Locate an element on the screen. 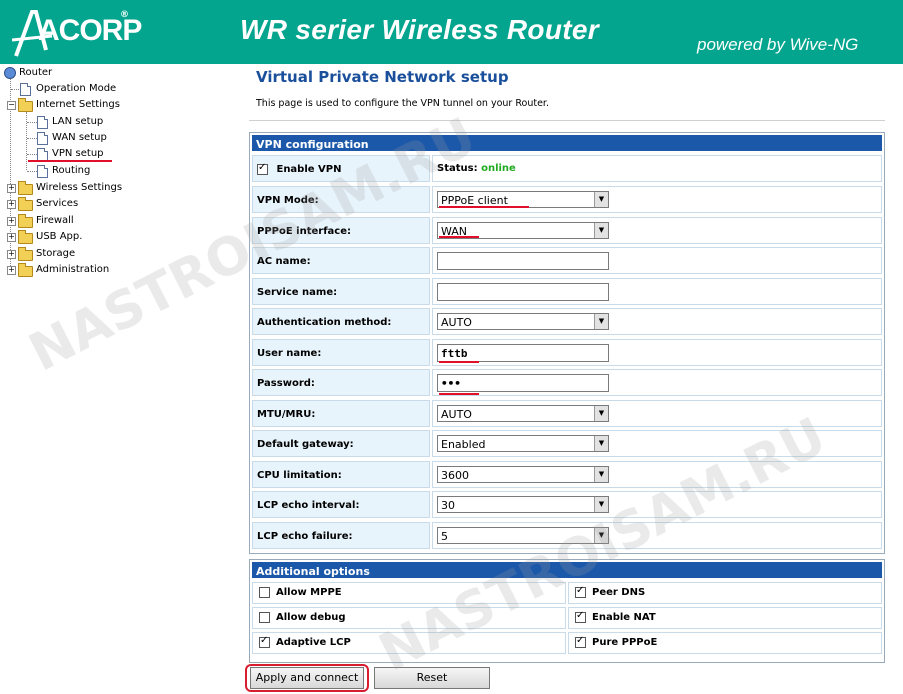 The height and width of the screenshot is (694, 903). option-item: Adaptive LCP is located at coordinates (409, 643).